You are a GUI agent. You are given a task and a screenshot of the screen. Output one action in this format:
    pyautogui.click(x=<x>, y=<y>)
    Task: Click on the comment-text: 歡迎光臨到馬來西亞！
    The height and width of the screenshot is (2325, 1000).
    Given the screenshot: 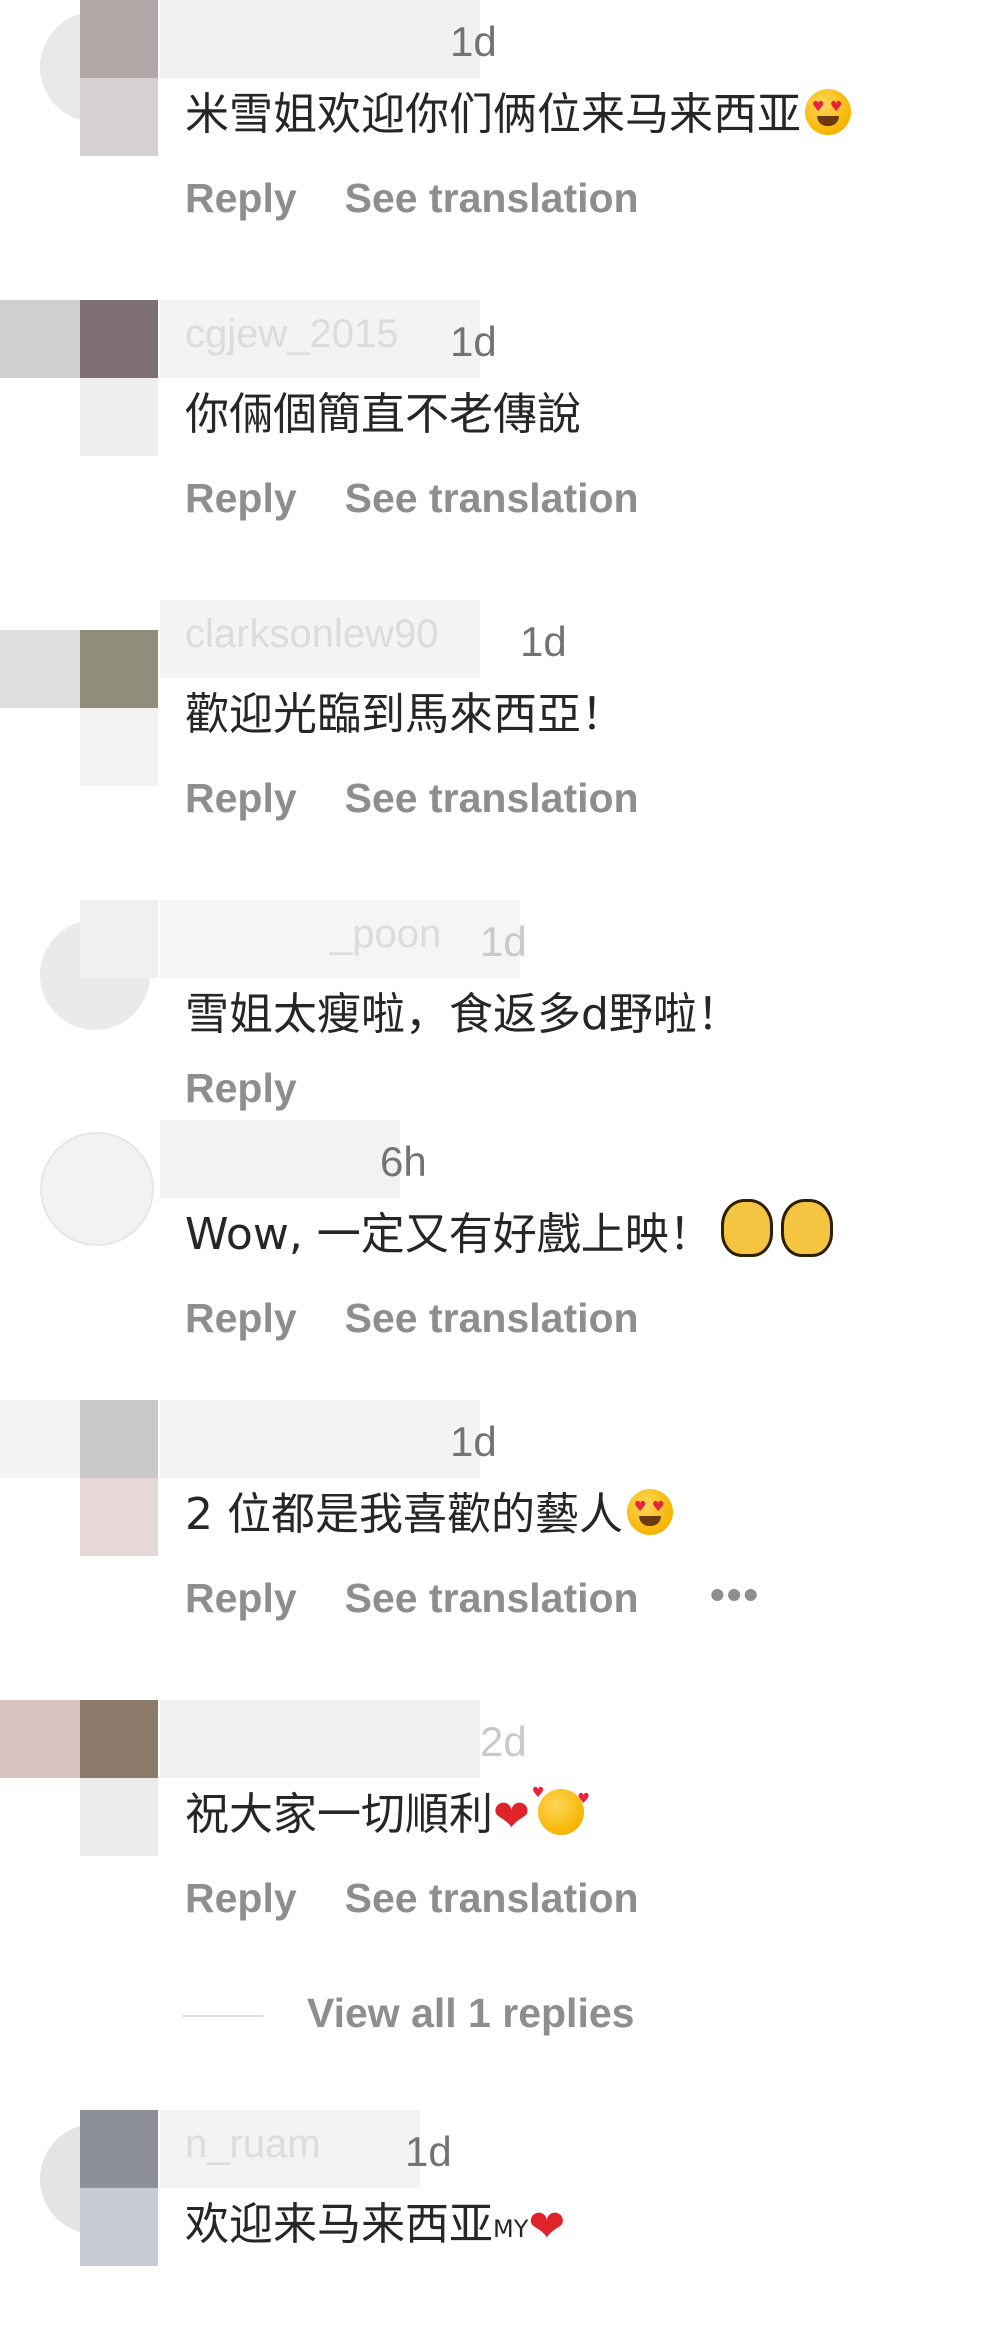 What is the action you would take?
    pyautogui.click(x=405, y=714)
    